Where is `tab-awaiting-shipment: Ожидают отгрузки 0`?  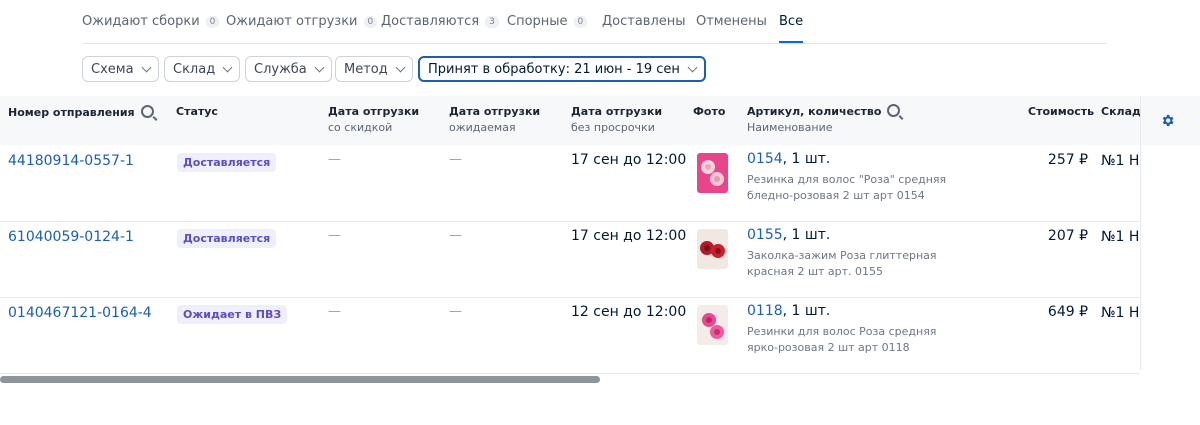
tab-awaiting-shipment: Ожидают отгрузки 0 is located at coordinates (302, 28).